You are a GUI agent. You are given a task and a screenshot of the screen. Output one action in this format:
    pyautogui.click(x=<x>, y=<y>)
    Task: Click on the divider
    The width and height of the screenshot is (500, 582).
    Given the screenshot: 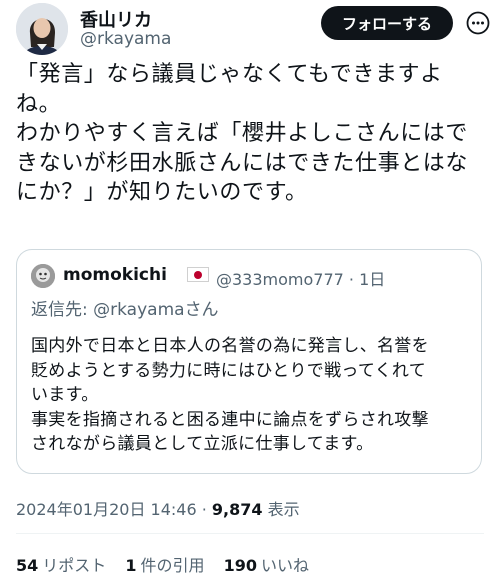 What is the action you would take?
    pyautogui.click(x=250, y=533)
    